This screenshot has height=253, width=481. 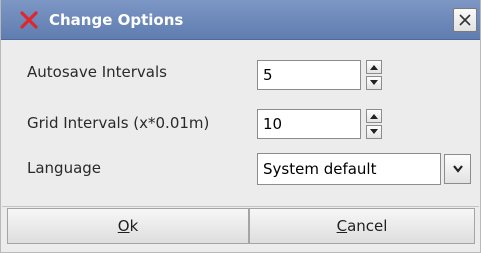 What do you see at coordinates (64, 168) in the screenshot?
I see `language-label: Language` at bounding box center [64, 168].